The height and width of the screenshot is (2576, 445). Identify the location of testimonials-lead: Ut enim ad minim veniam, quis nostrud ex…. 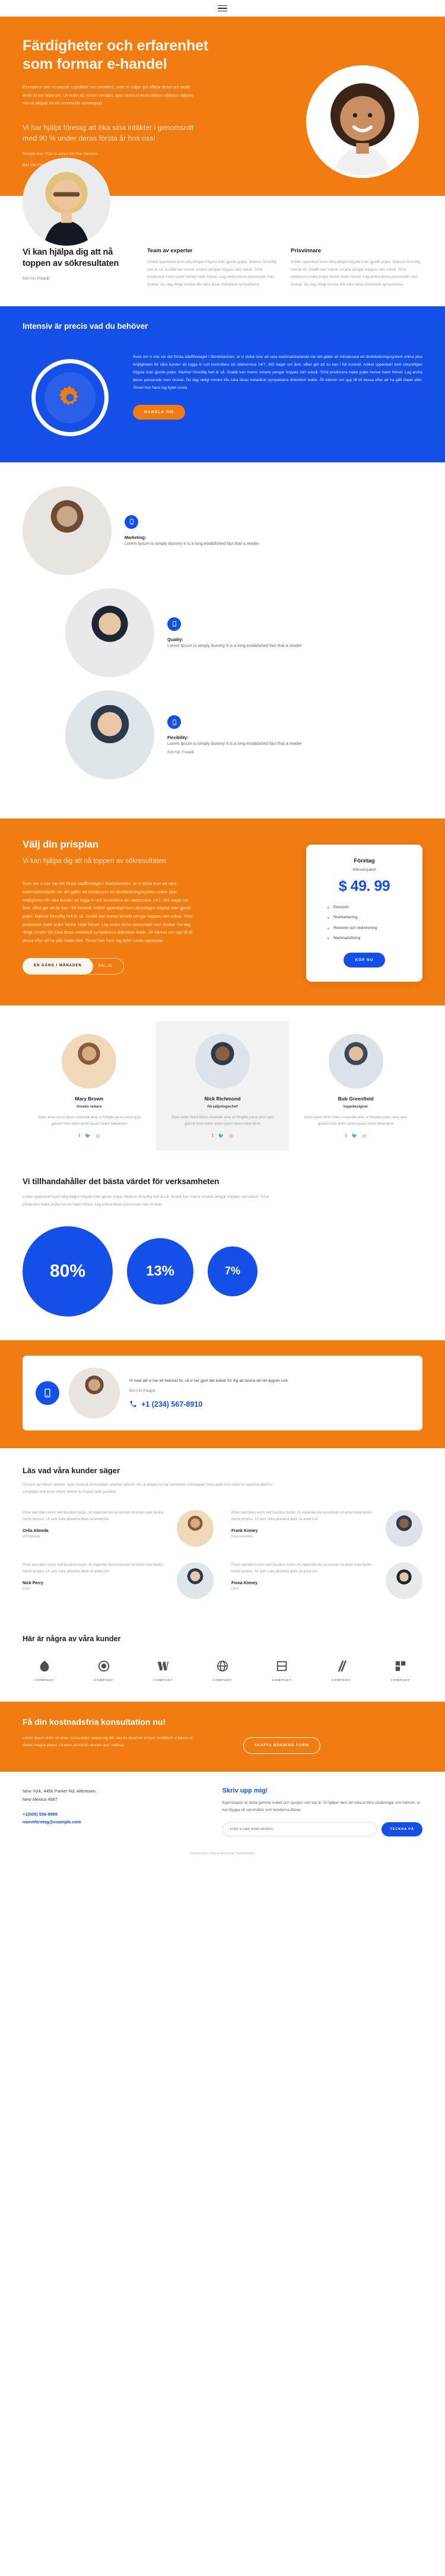
(147, 1488).